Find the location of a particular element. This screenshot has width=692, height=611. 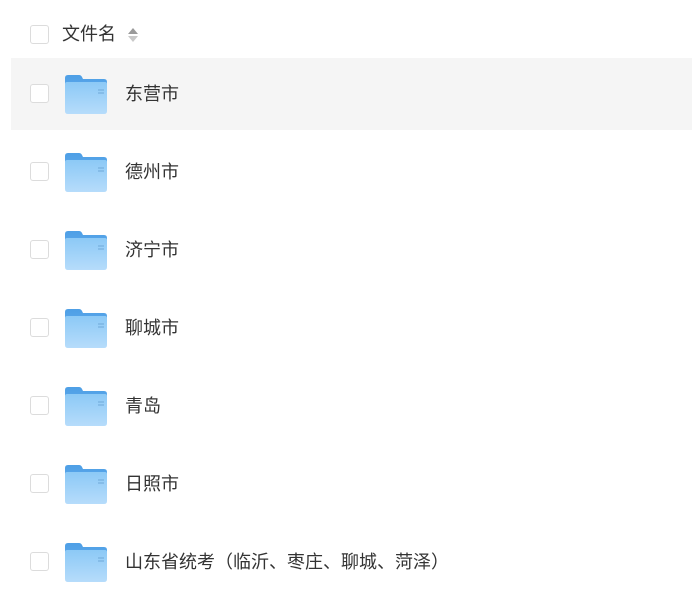

folder-name: 聊城市 is located at coordinates (152, 329).